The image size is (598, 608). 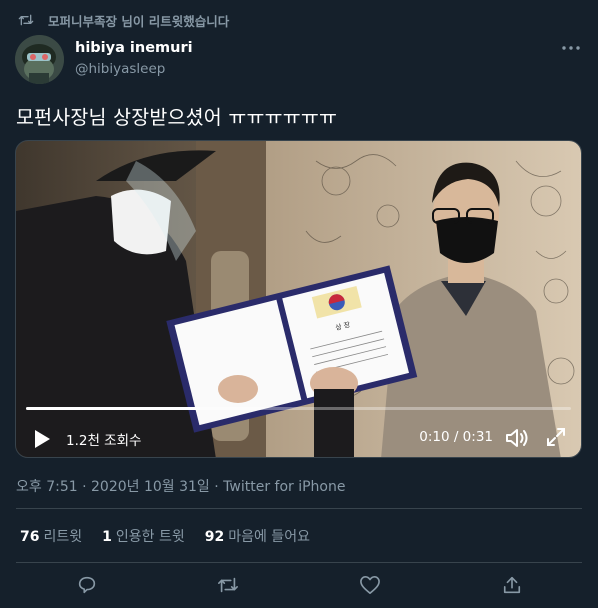 What do you see at coordinates (51, 536) in the screenshot?
I see `retweet-count: 76 리트윗` at bounding box center [51, 536].